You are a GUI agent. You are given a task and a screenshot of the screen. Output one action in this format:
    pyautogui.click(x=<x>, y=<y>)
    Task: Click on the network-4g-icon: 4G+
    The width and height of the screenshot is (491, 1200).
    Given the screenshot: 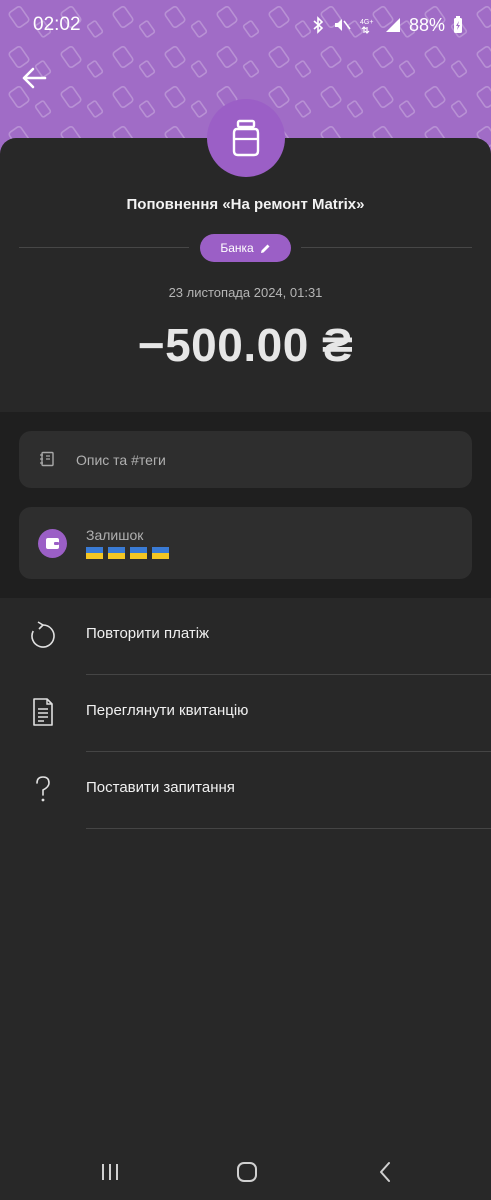 What is the action you would take?
    pyautogui.click(x=366, y=26)
    